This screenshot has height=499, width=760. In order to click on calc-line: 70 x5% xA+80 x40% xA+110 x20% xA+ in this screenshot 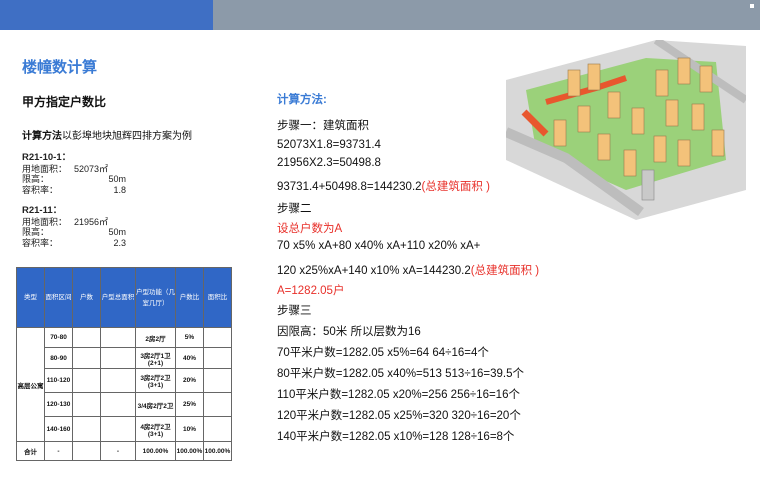, I will do `click(379, 246)`.